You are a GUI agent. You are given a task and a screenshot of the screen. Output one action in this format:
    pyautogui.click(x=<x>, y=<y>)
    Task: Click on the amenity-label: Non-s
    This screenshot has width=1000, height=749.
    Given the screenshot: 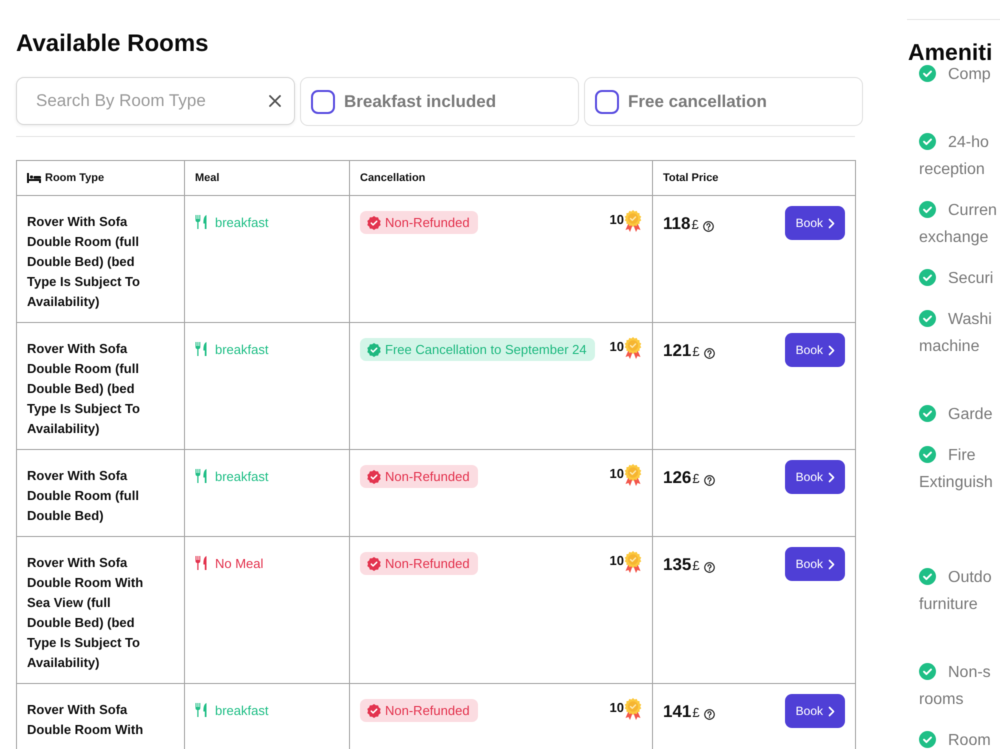 What is the action you would take?
    pyautogui.click(x=969, y=672)
    